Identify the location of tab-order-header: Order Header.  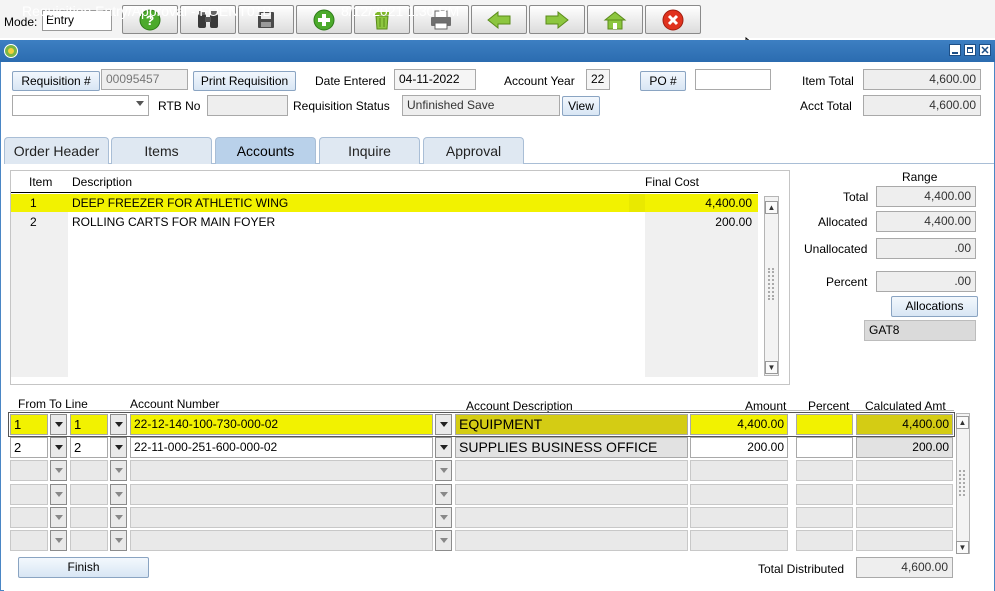
(56, 150).